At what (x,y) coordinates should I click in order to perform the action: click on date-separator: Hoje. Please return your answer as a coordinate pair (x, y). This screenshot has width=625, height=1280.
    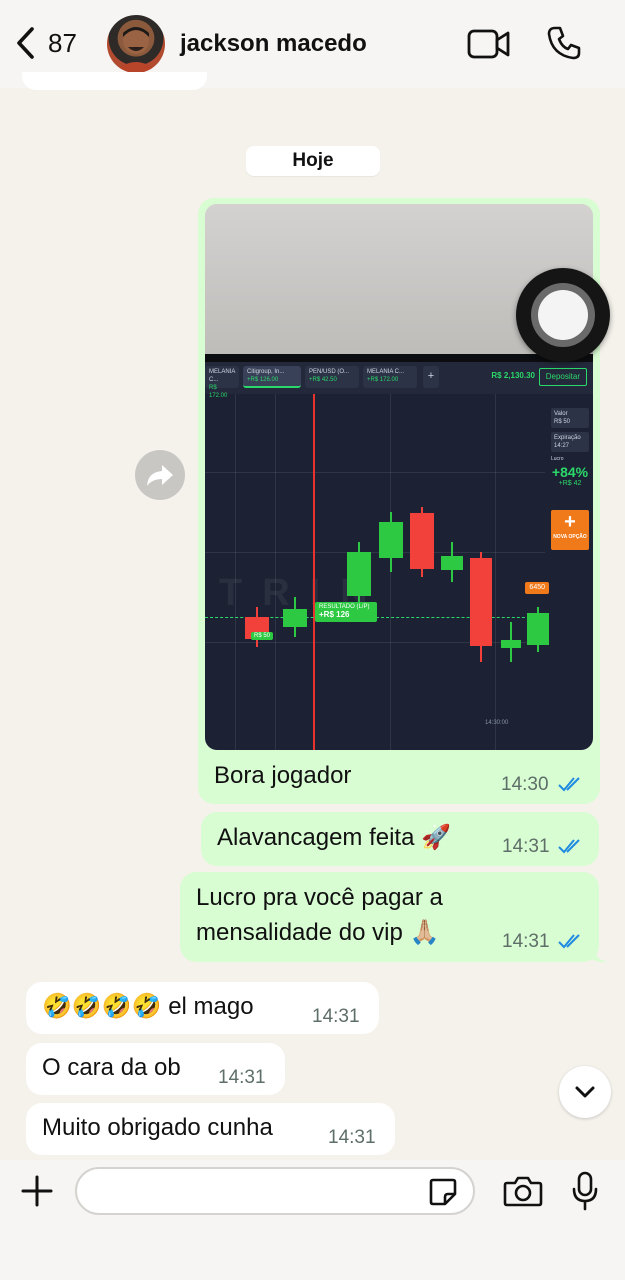
    Looking at the image, I should click on (313, 161).